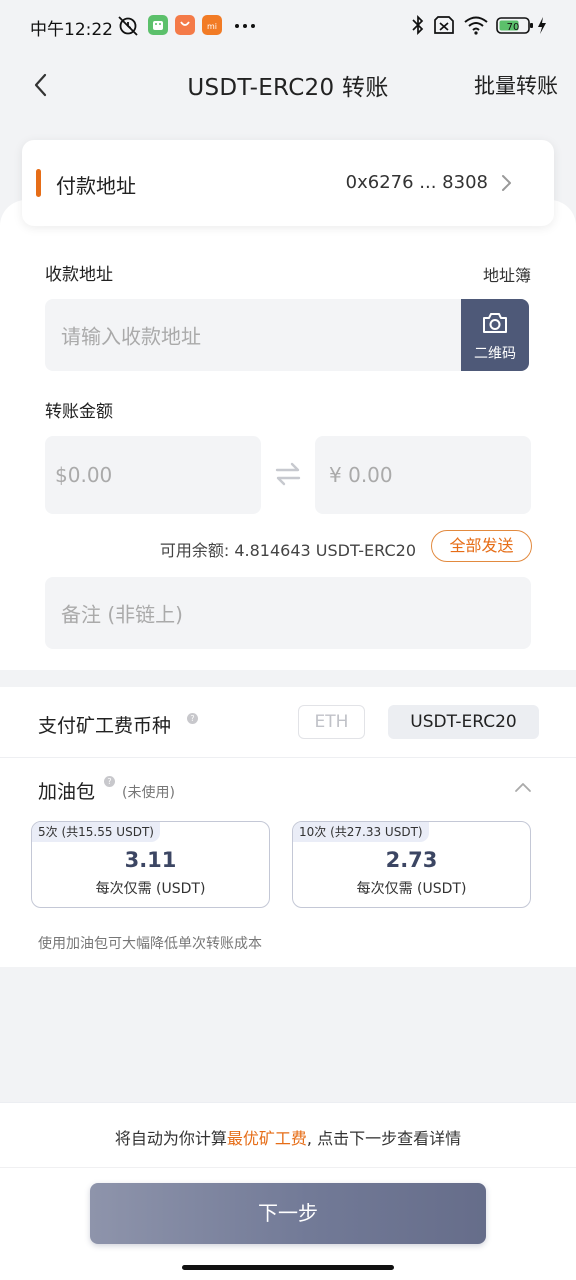 This screenshot has width=576, height=1280. I want to click on usd-amount-placeholder: $0.00, so click(83, 475).